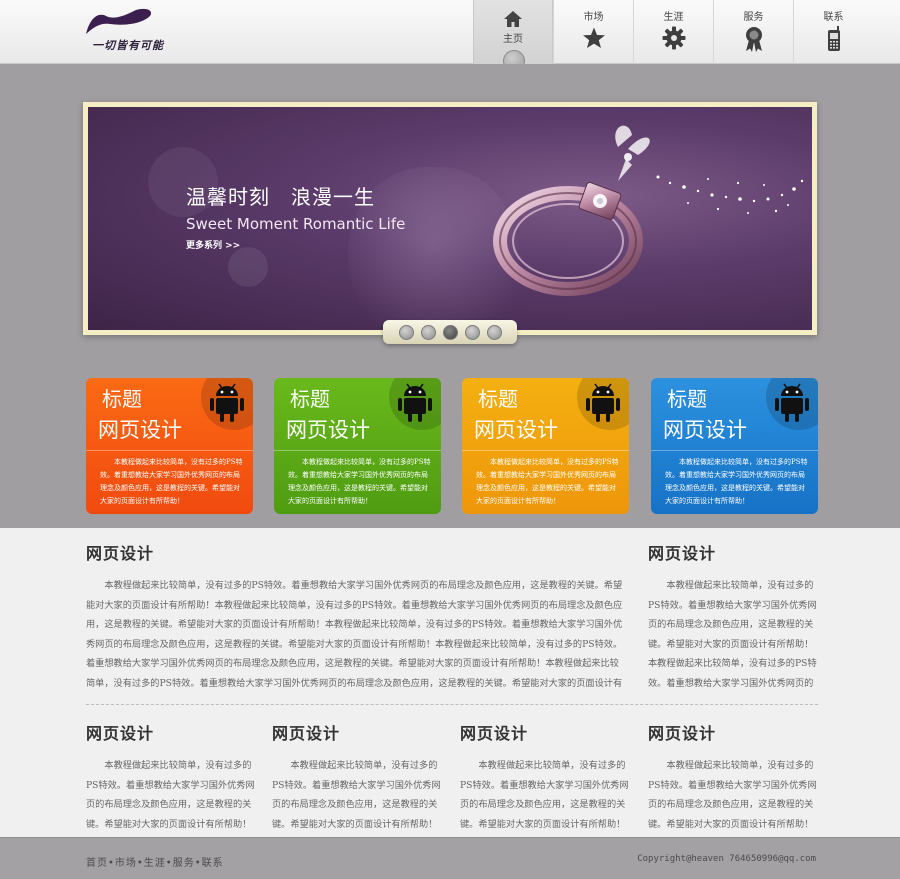  Describe the element at coordinates (753, 17) in the screenshot. I see `nav-label: 服务` at that location.